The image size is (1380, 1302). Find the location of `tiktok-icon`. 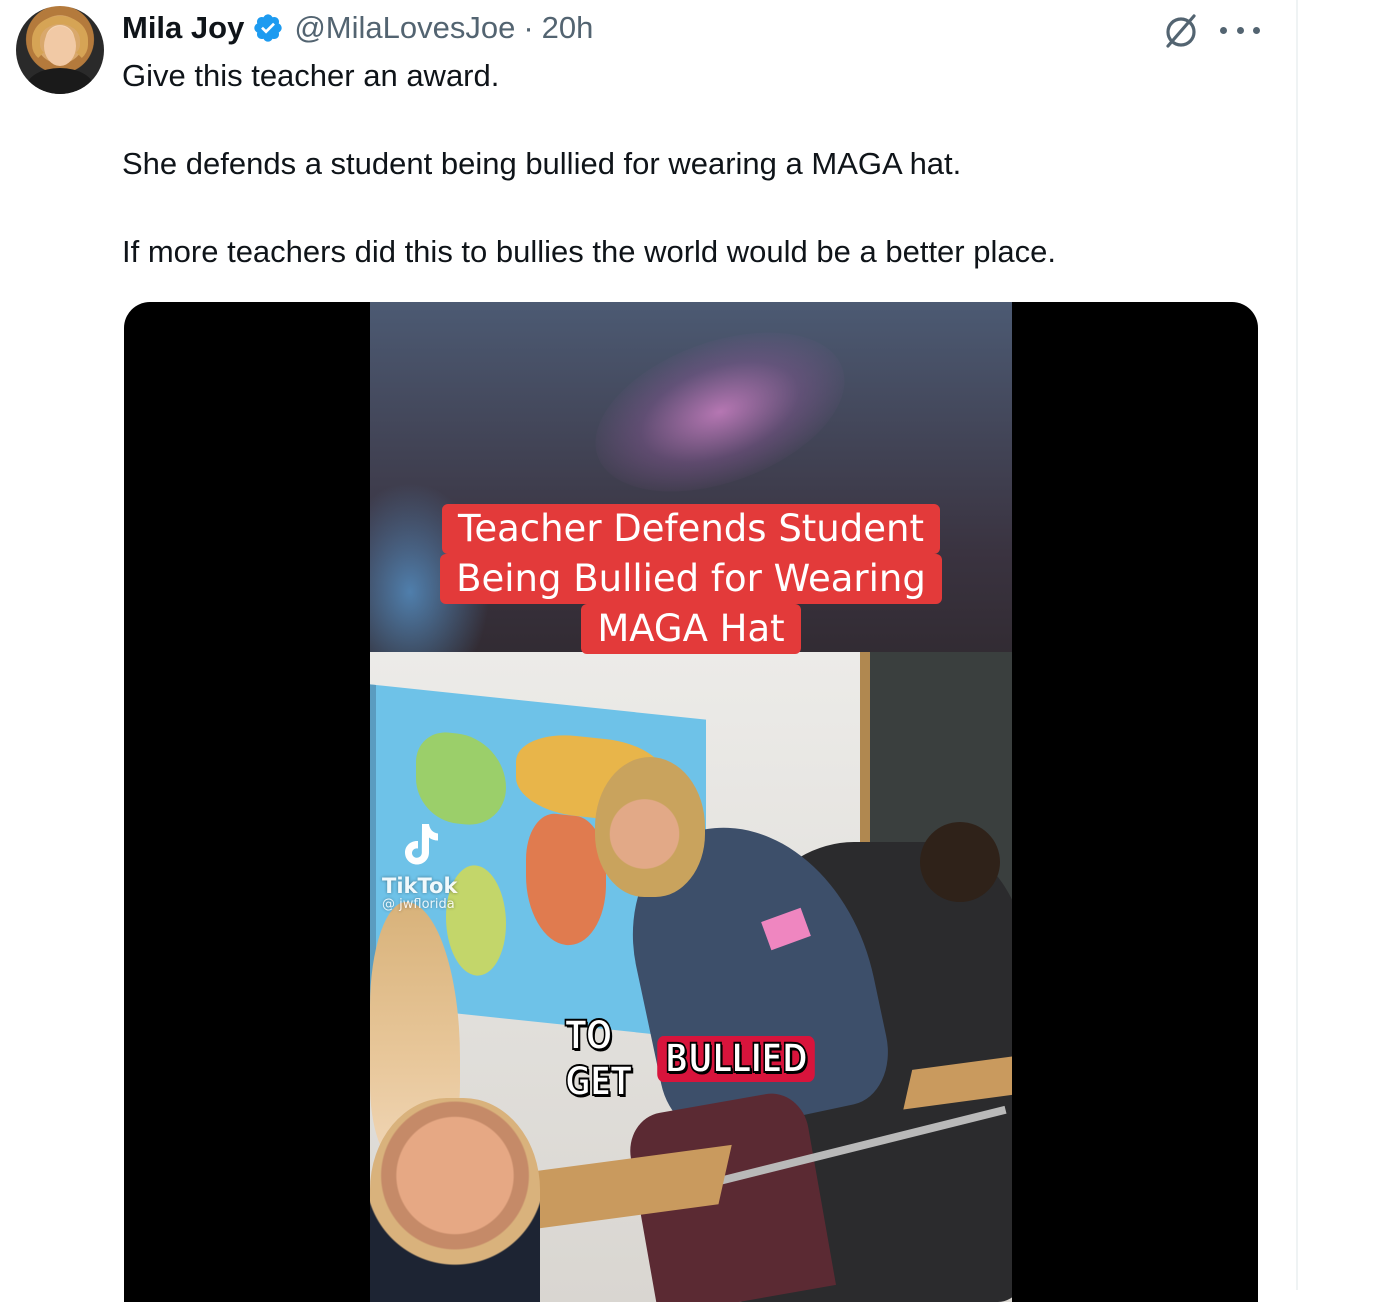

tiktok-icon is located at coordinates (421, 844).